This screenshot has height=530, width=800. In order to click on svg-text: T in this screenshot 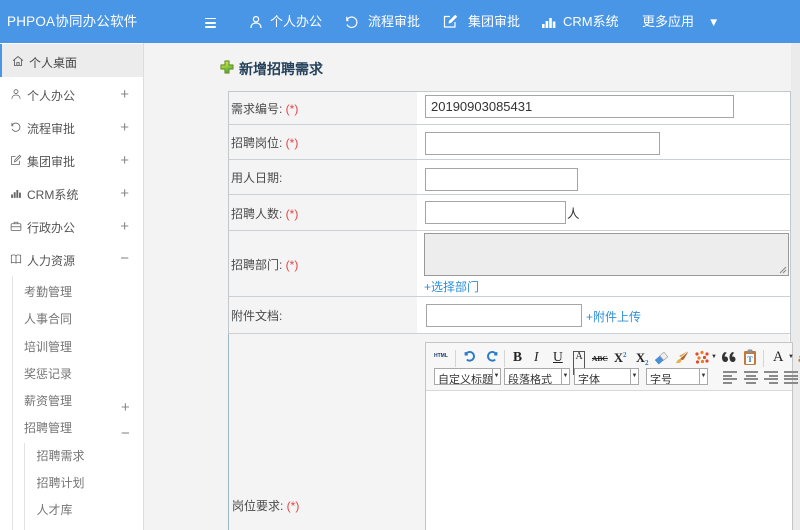, I will do `click(750, 359)`.